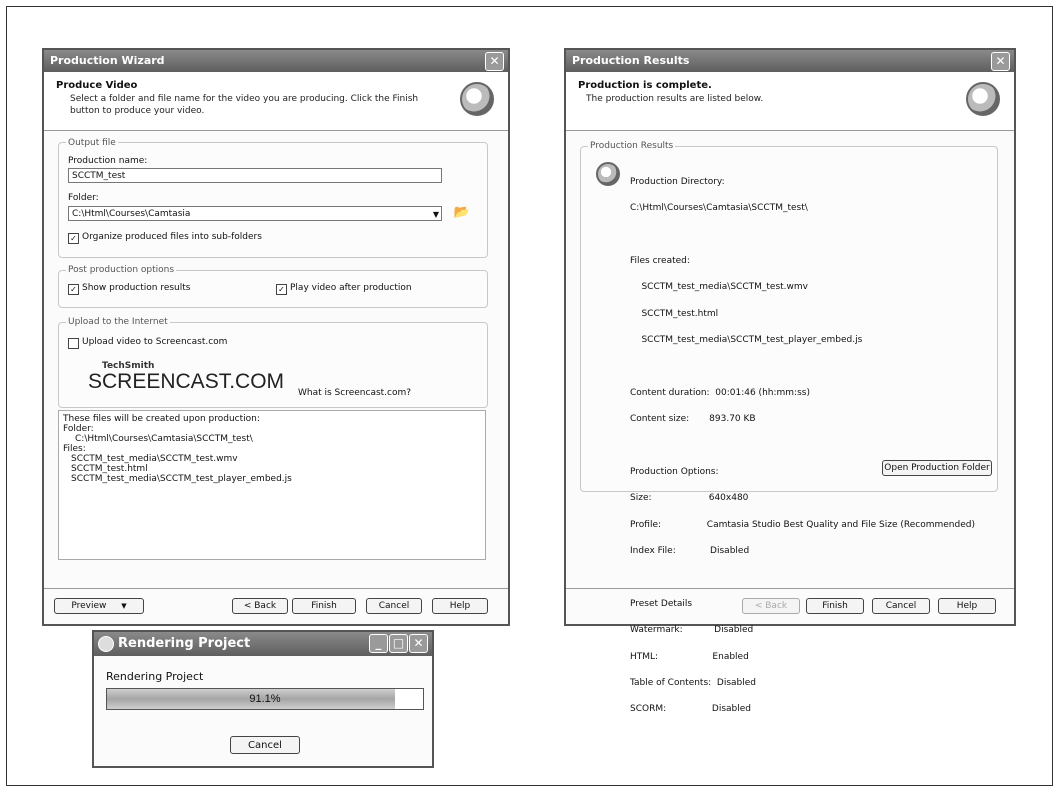  I want to click on production-name-input: SCCTM_test, so click(255, 175).